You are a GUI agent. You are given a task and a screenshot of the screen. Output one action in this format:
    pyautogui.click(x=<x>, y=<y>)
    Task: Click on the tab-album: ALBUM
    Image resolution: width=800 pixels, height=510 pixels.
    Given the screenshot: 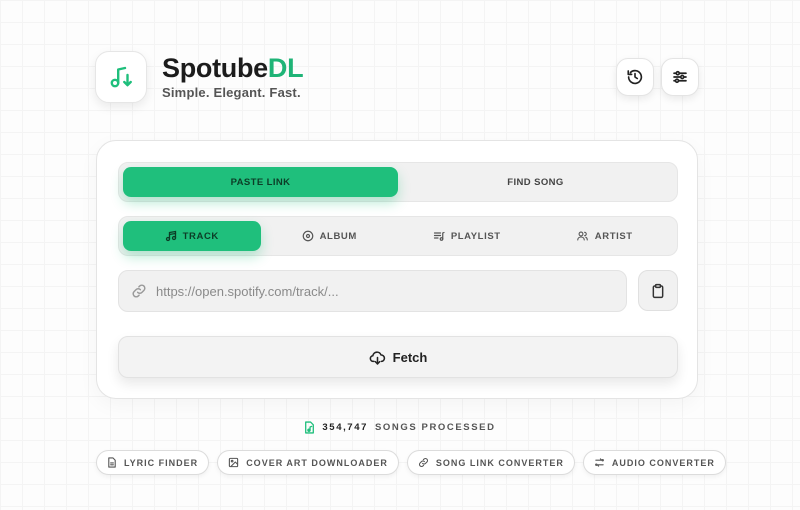 What is the action you would take?
    pyautogui.click(x=330, y=236)
    